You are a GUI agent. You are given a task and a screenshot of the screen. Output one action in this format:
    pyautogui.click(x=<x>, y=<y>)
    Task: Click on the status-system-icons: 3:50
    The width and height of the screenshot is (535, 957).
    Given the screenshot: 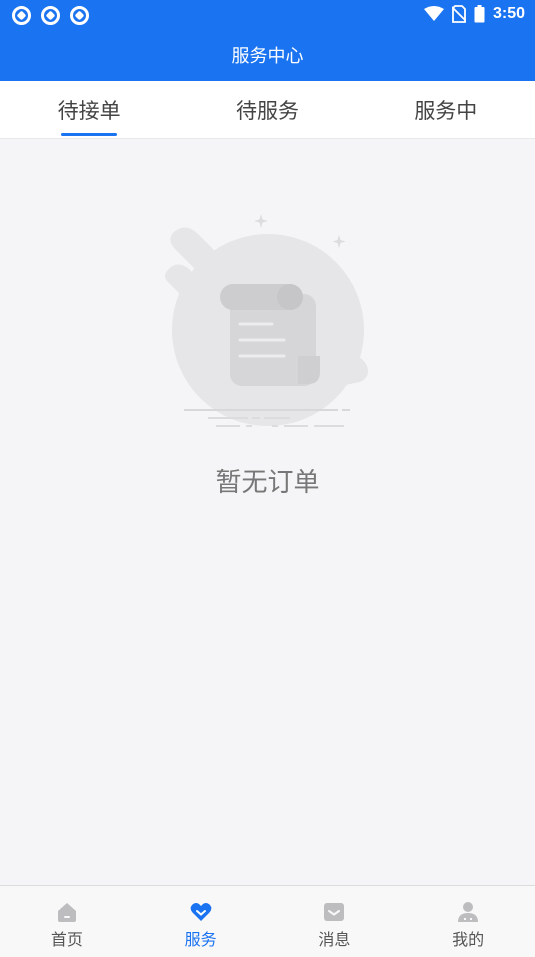 What is the action you would take?
    pyautogui.click(x=474, y=14)
    